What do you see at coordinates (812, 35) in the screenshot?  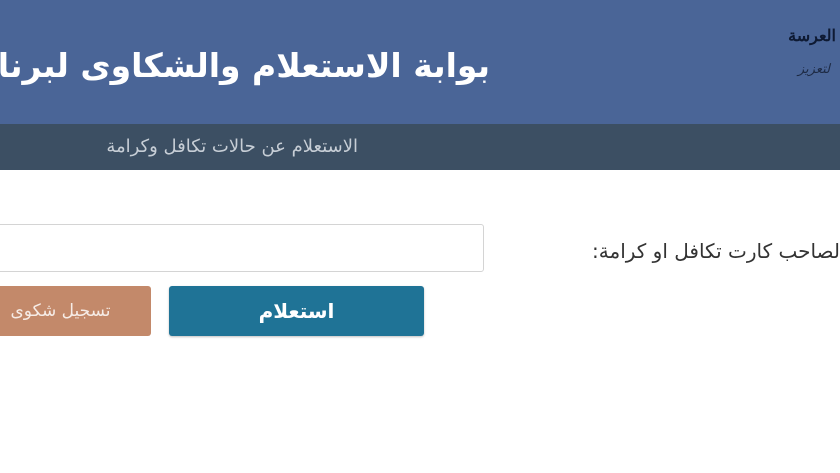 I see `organization-name: العرسة` at bounding box center [812, 35].